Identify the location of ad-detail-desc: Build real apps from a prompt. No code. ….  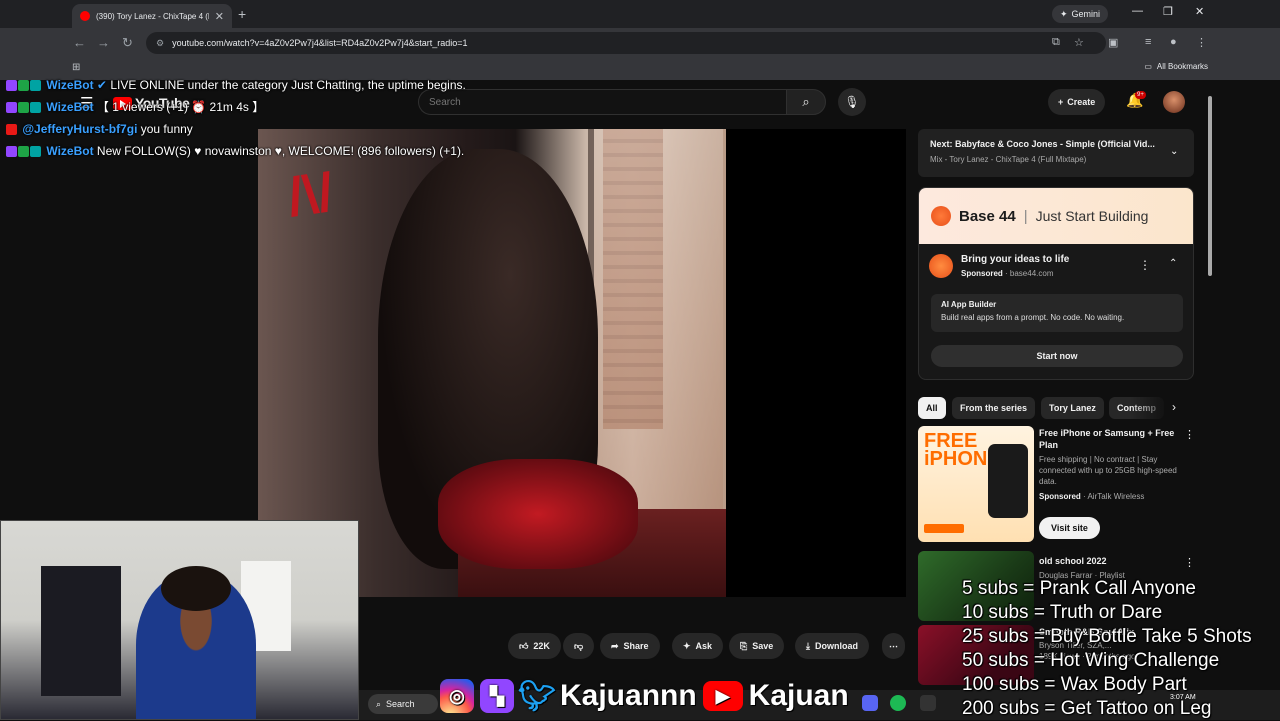
(1033, 317).